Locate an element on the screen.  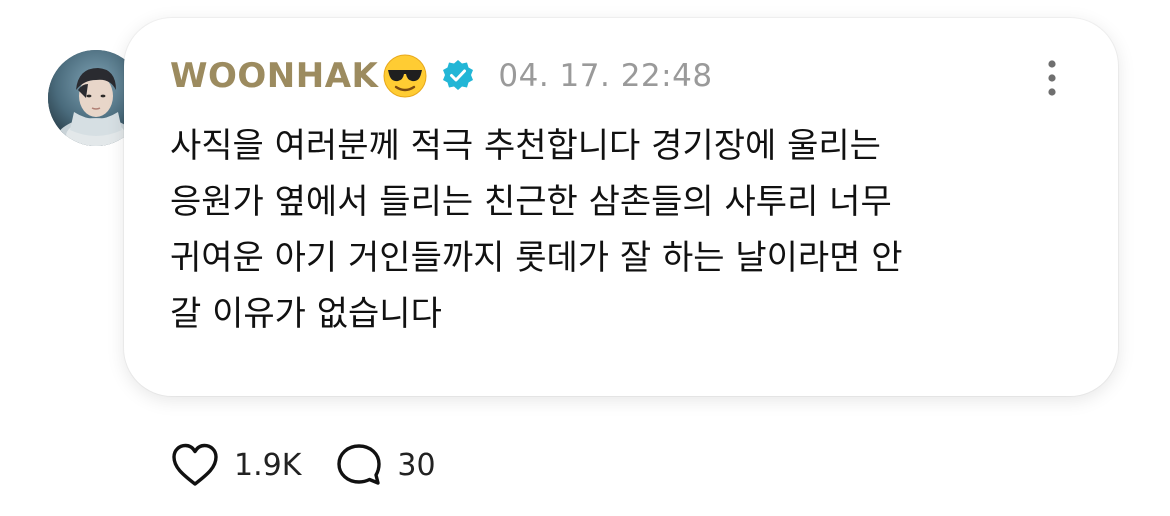
like-count: 1.9K is located at coordinates (268, 465).